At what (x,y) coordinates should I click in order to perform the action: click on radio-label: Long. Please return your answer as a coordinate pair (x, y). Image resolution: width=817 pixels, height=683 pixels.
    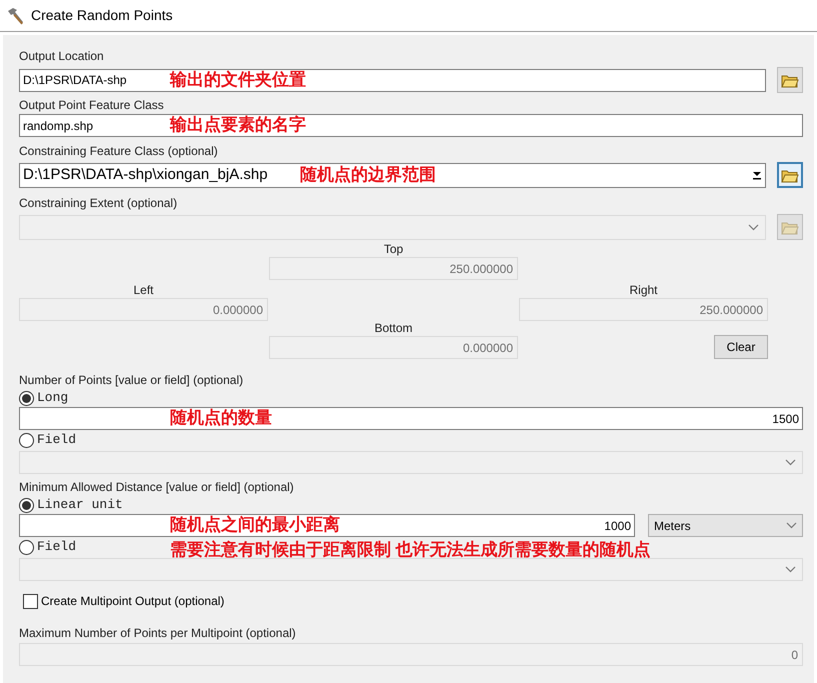
    Looking at the image, I should click on (52, 398).